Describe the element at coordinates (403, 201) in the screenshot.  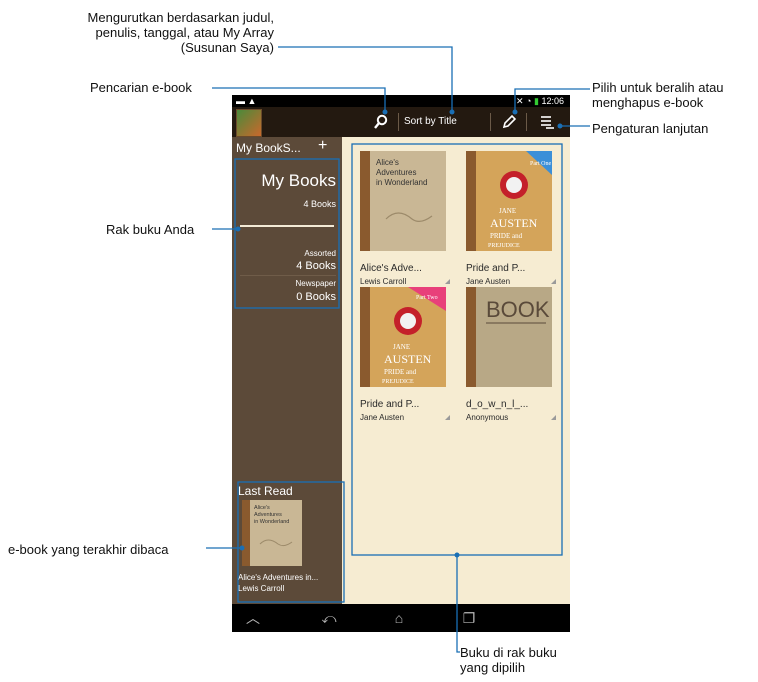
I see `book-cover: Alice's Adventures in Wonderland` at that location.